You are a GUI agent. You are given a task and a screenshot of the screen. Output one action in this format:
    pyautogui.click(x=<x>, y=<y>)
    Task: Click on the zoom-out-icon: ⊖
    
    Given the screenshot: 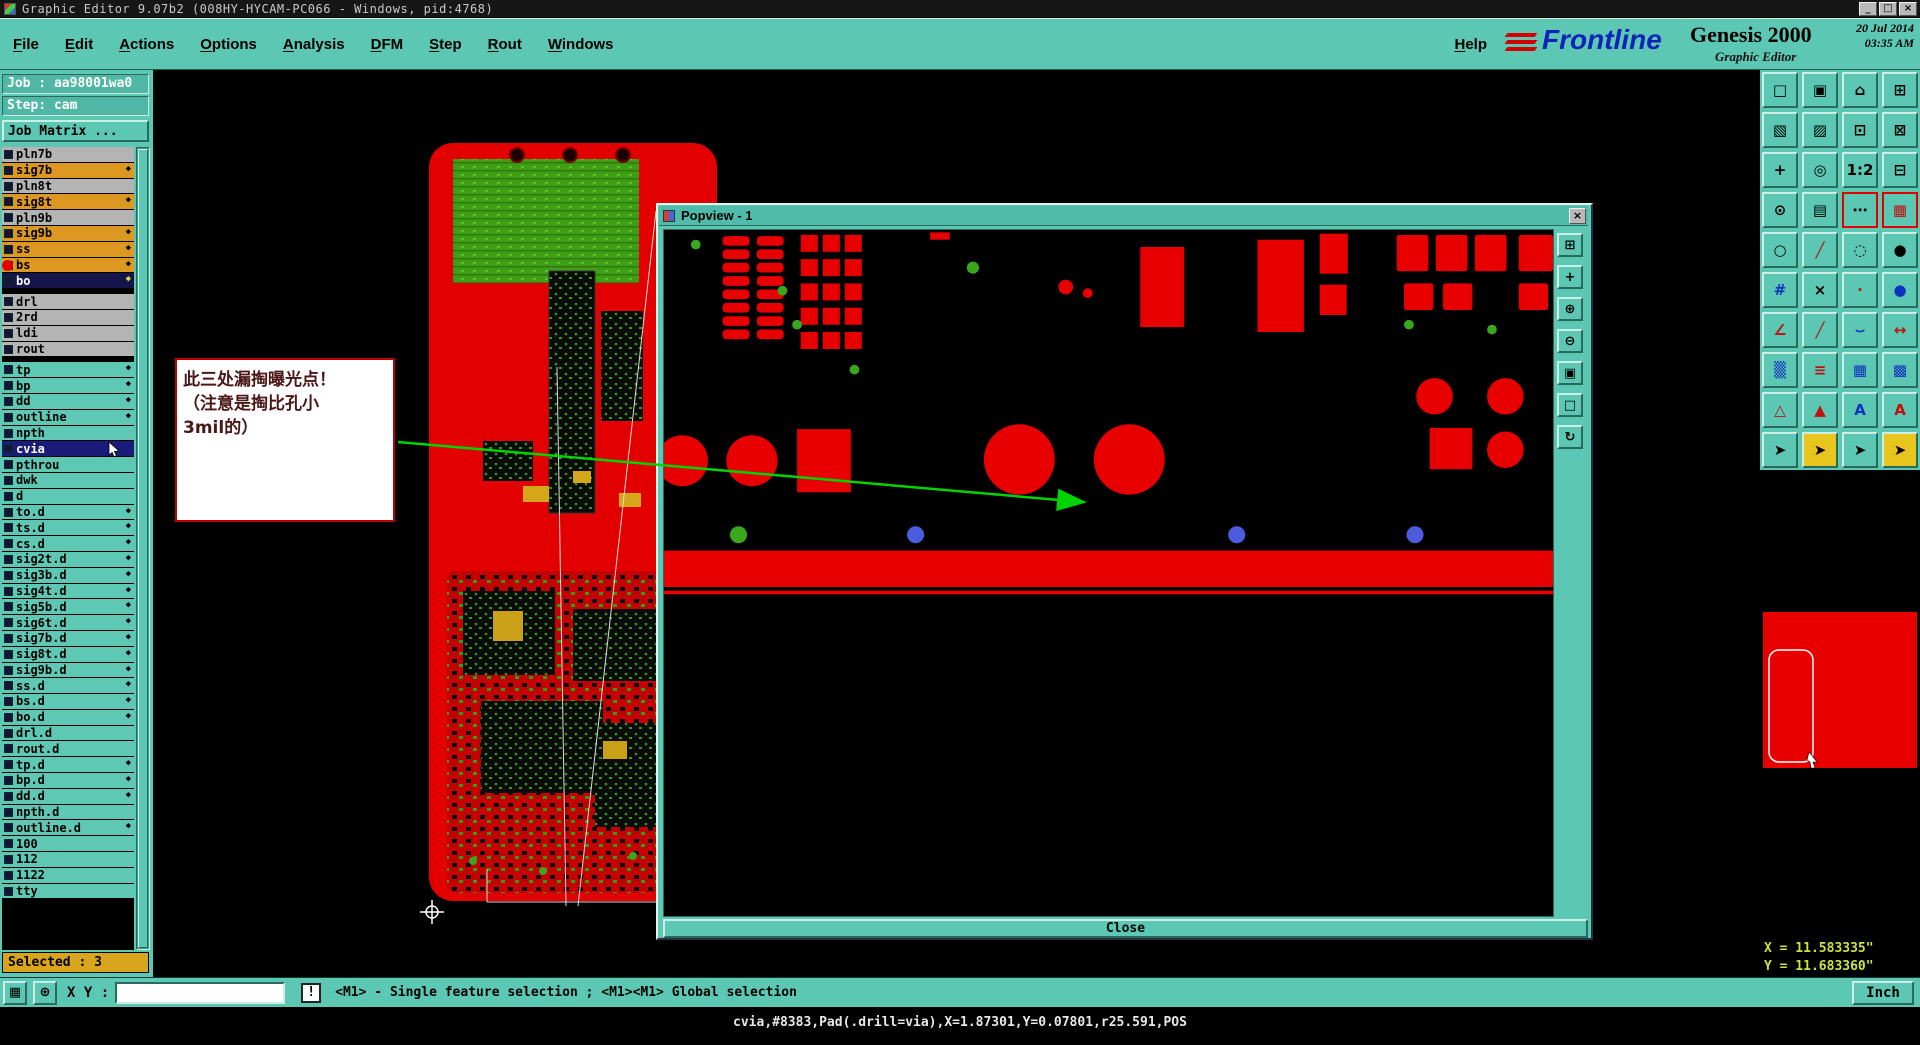 What is the action you would take?
    pyautogui.click(x=1570, y=341)
    